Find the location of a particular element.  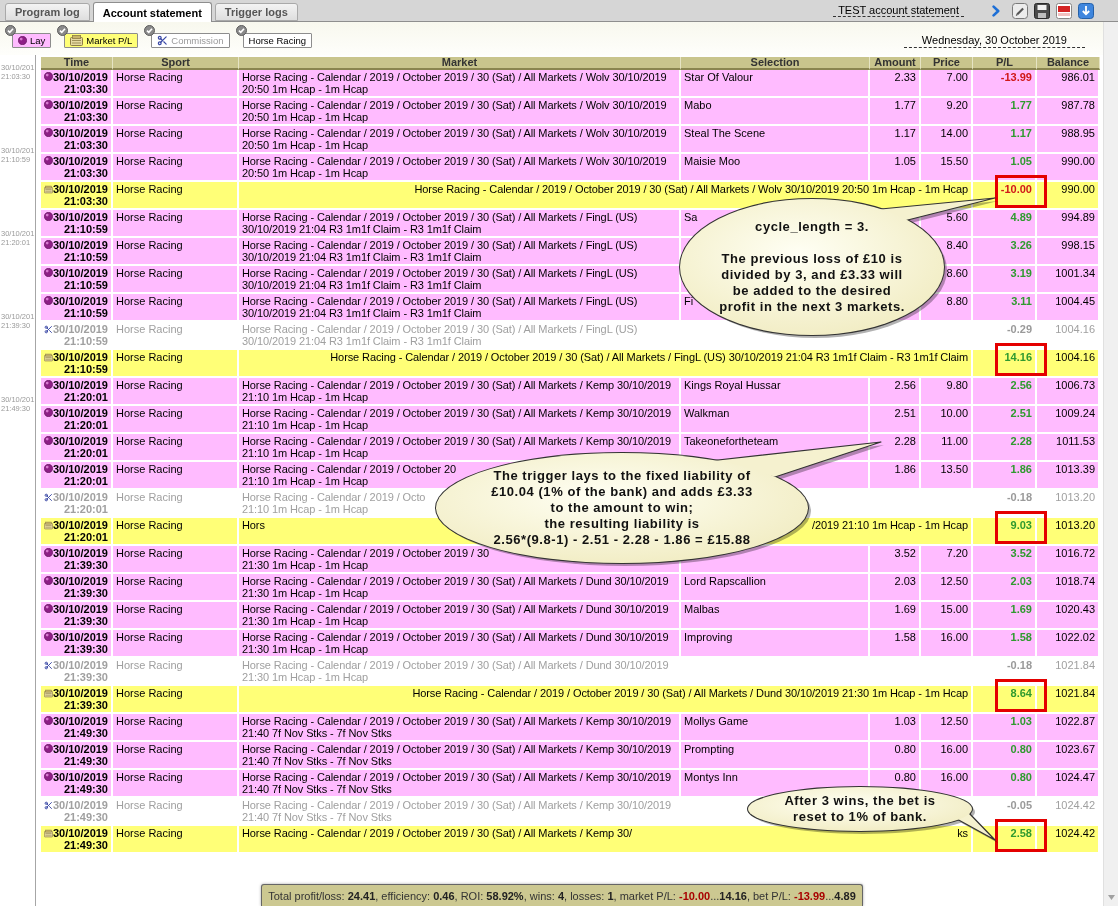

report-title: TEST account statement is located at coordinates (898, 10).